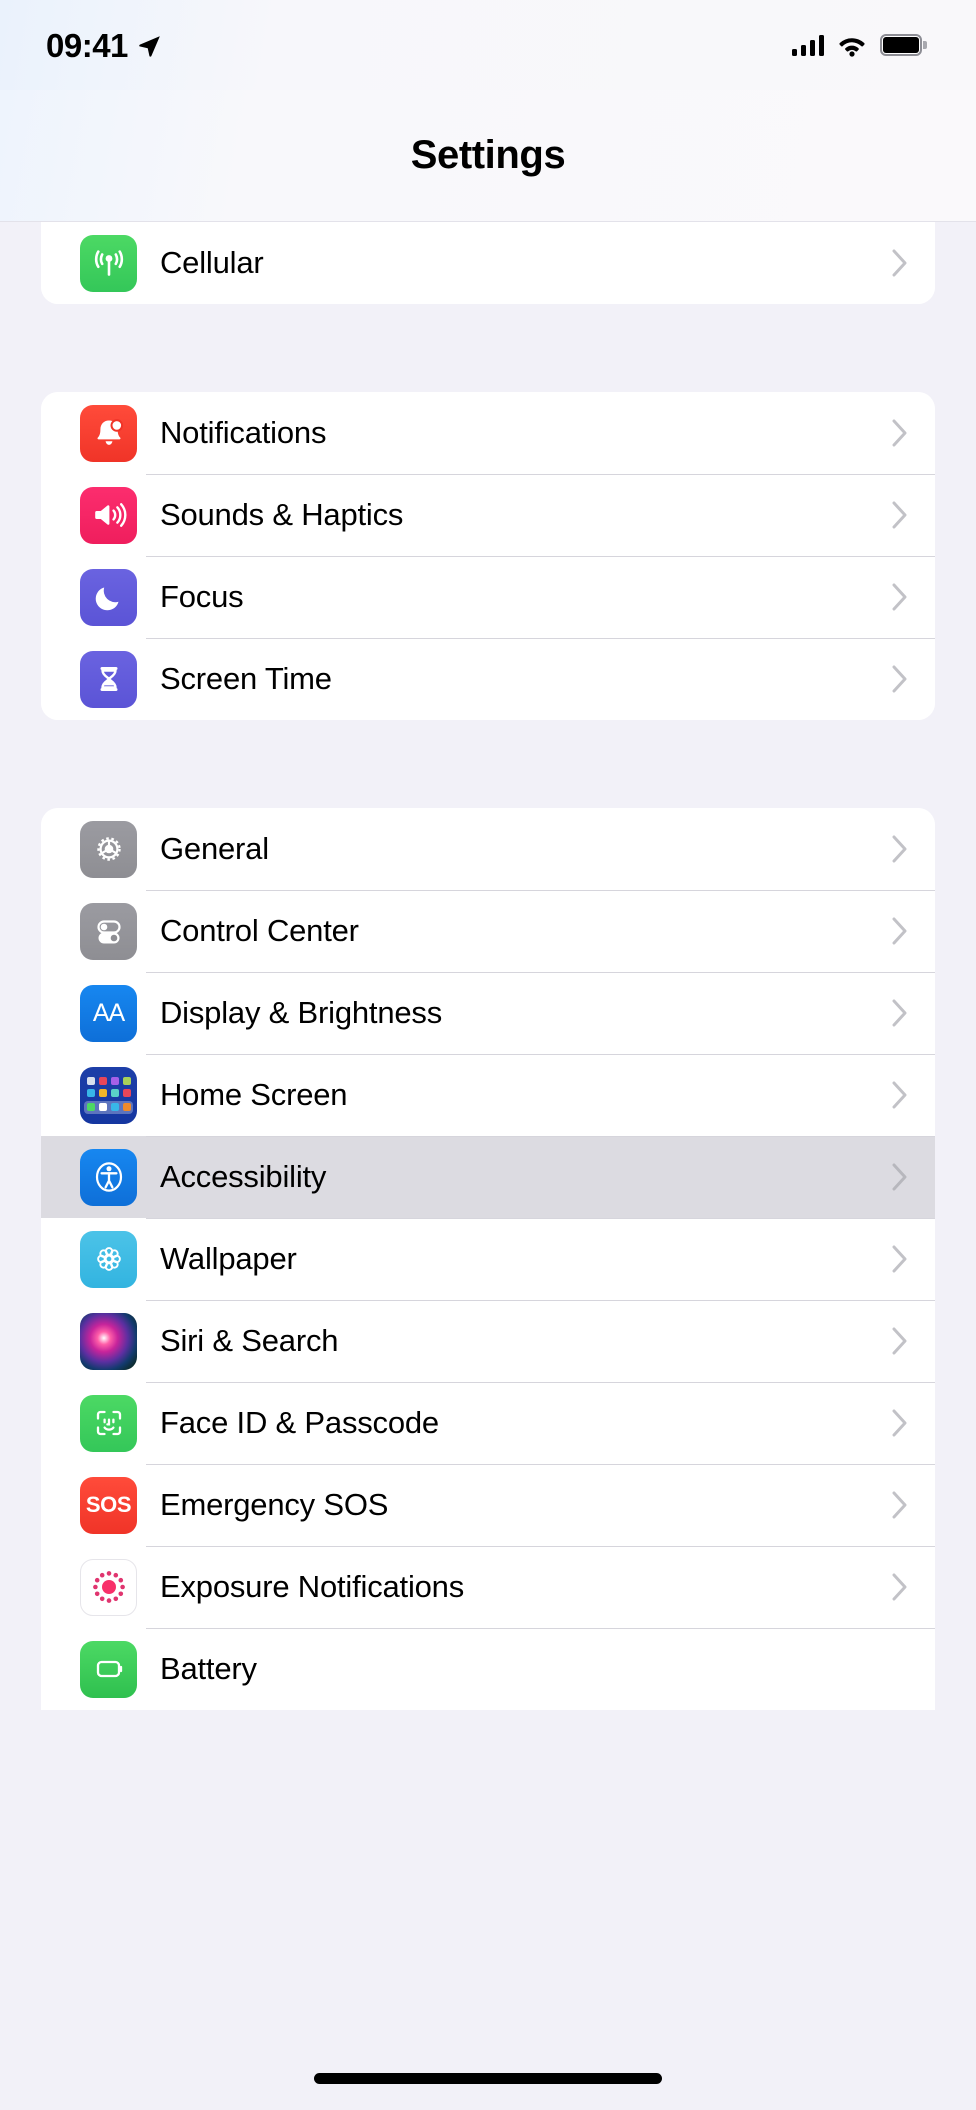 The width and height of the screenshot is (976, 2110). What do you see at coordinates (488, 597) in the screenshot?
I see `settings-row-focus: Focus` at bounding box center [488, 597].